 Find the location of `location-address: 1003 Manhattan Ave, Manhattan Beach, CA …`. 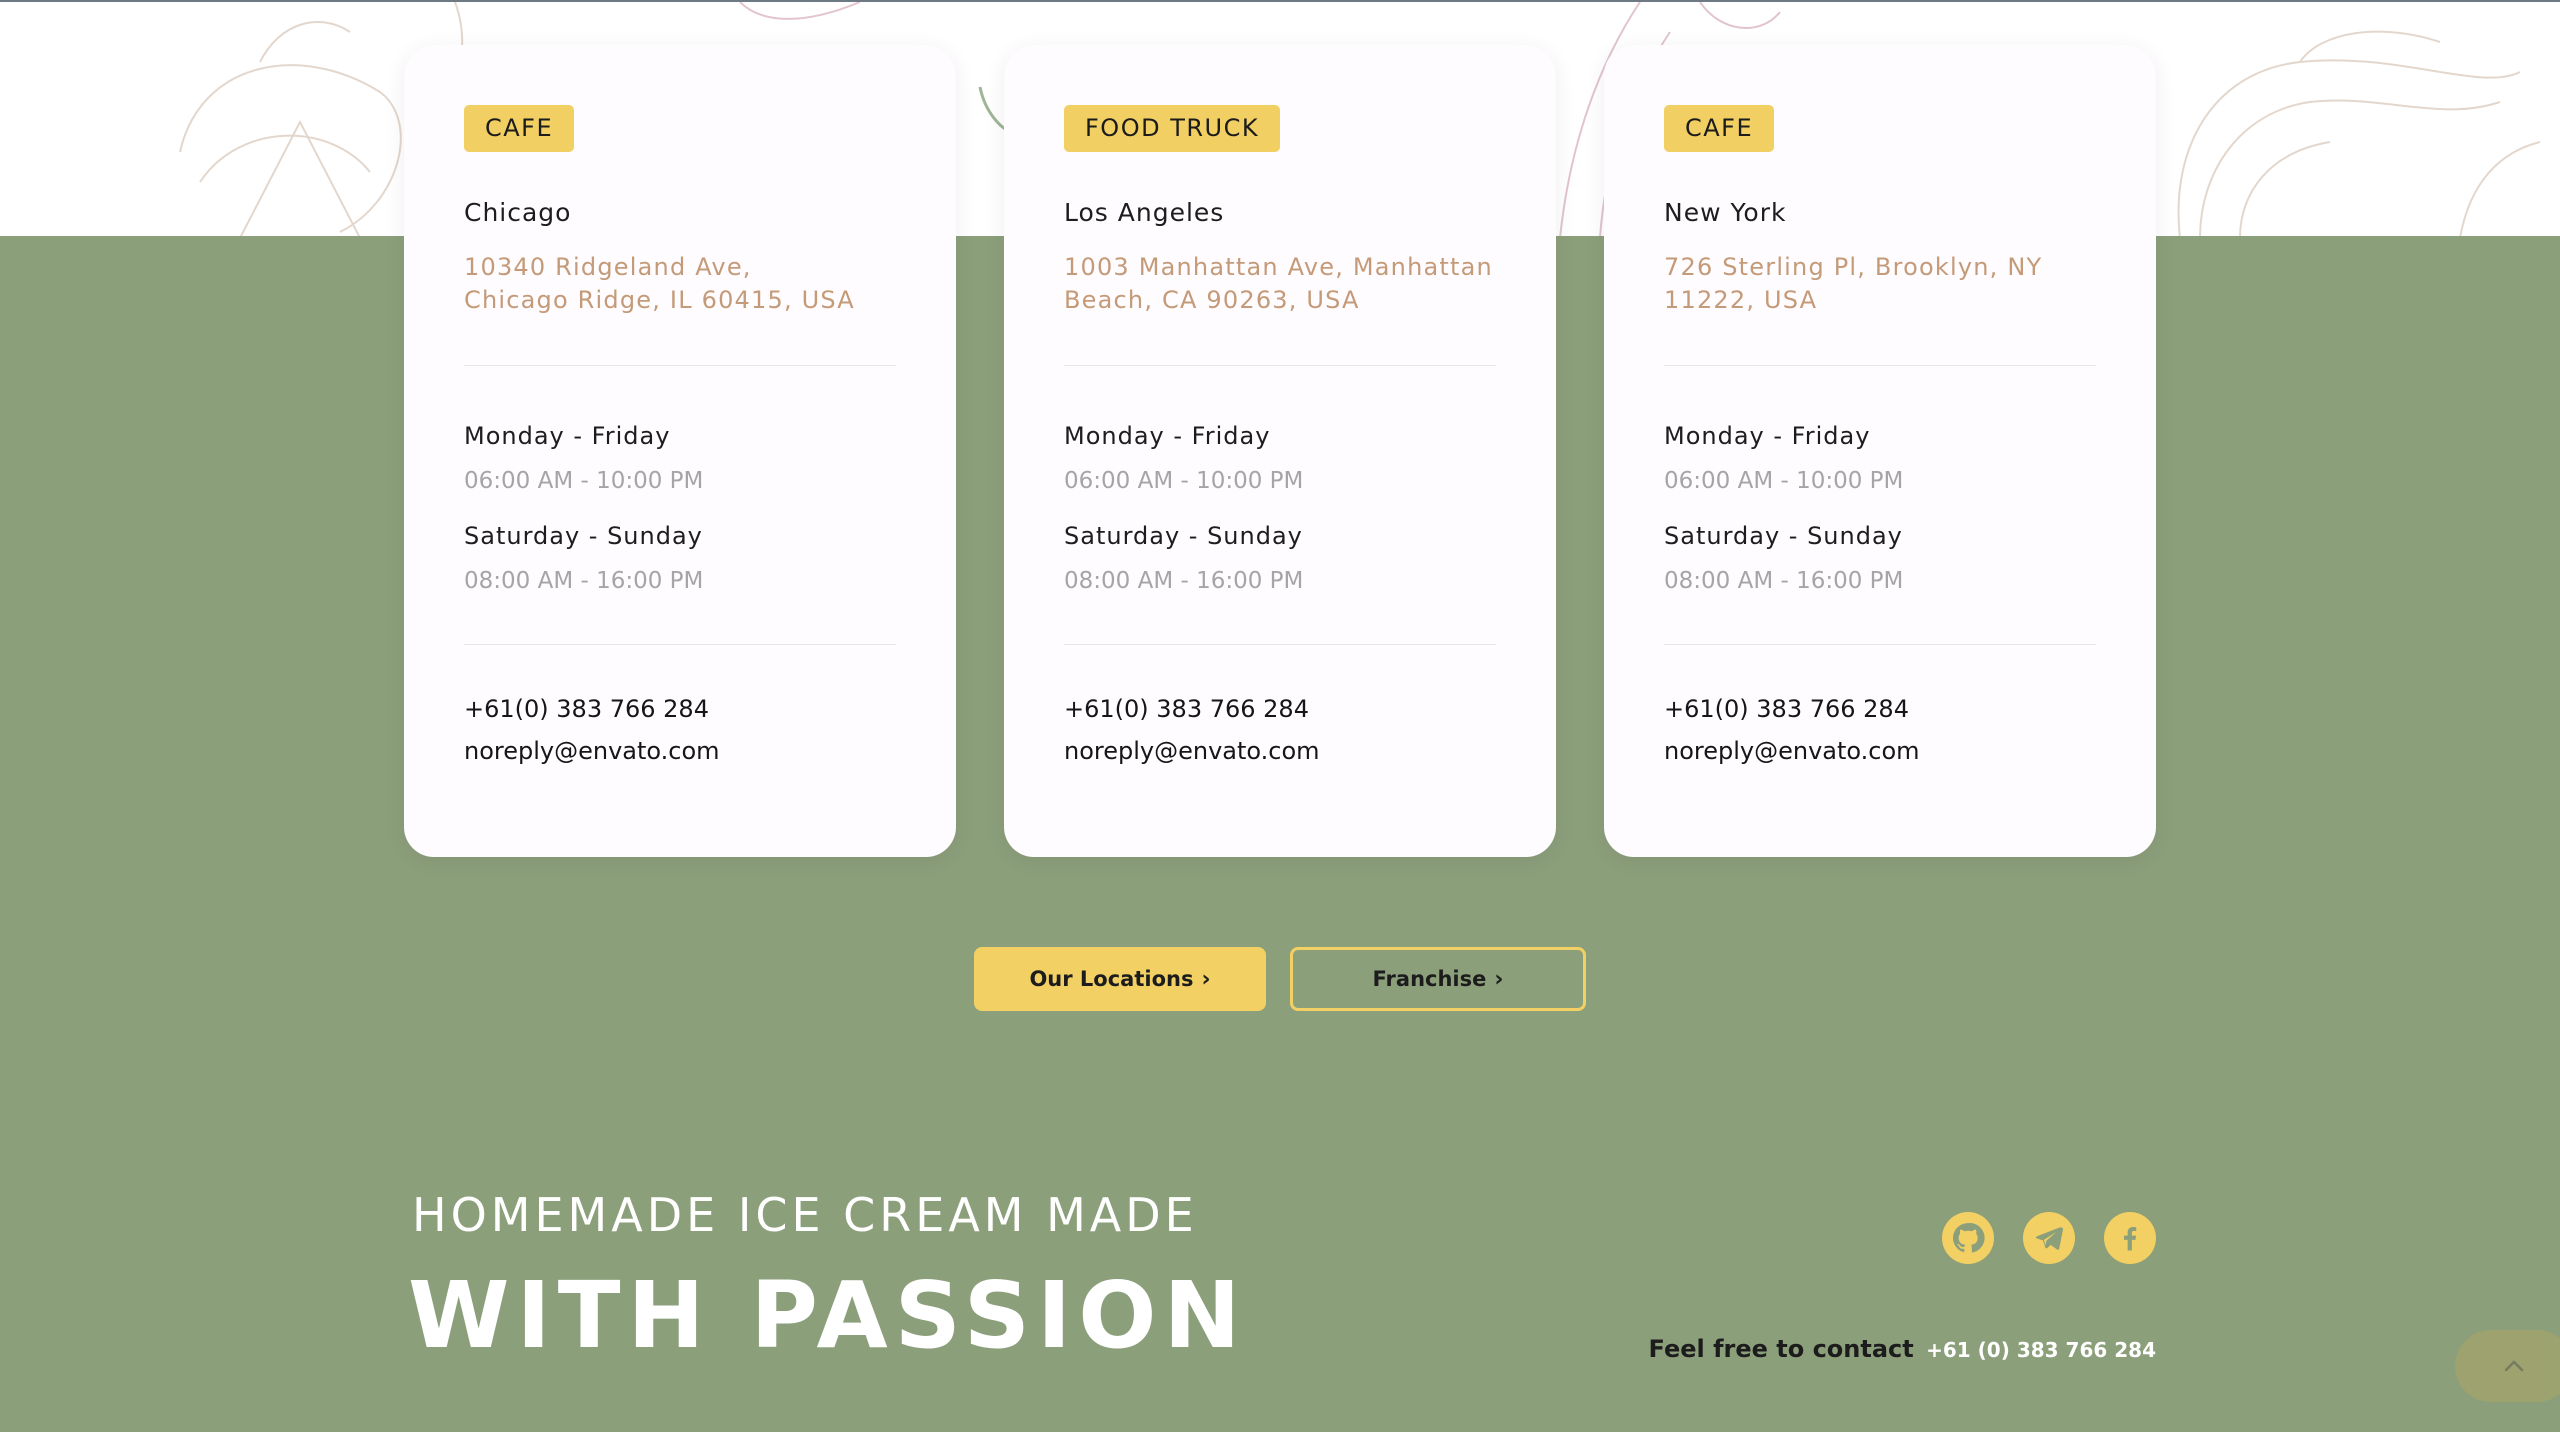

location-address: 1003 Manhattan Ave, Manhattan Beach, CA … is located at coordinates (1280, 284).